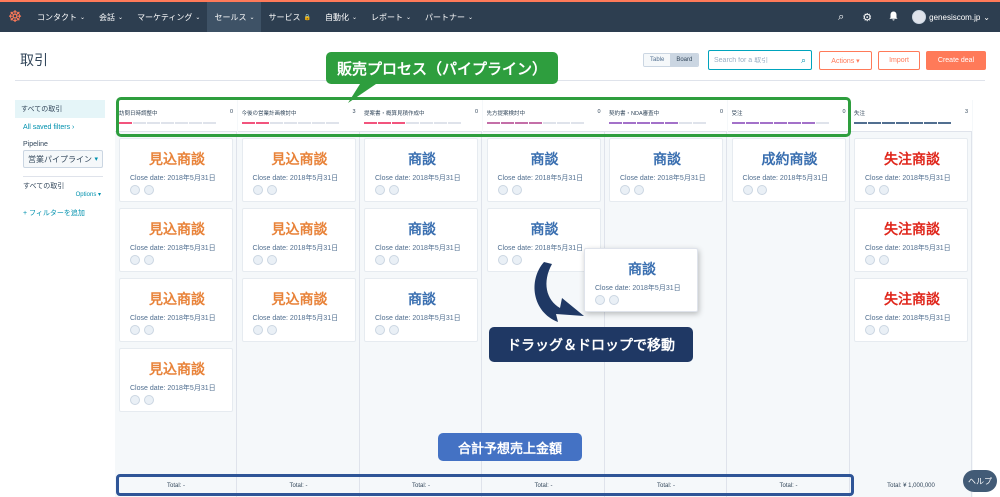 The height and width of the screenshot is (497, 1000). Describe the element at coordinates (60, 208) in the screenshot. I see `add-filter-link: + フィルターを追加` at that location.